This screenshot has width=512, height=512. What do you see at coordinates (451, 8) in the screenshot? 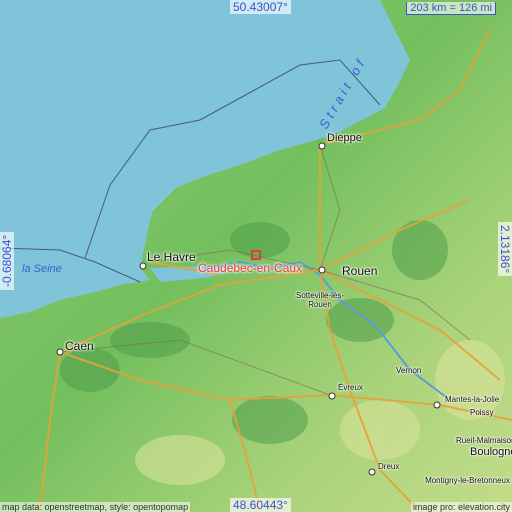
I see `scale-bar: 203 km = 126 mi` at bounding box center [451, 8].